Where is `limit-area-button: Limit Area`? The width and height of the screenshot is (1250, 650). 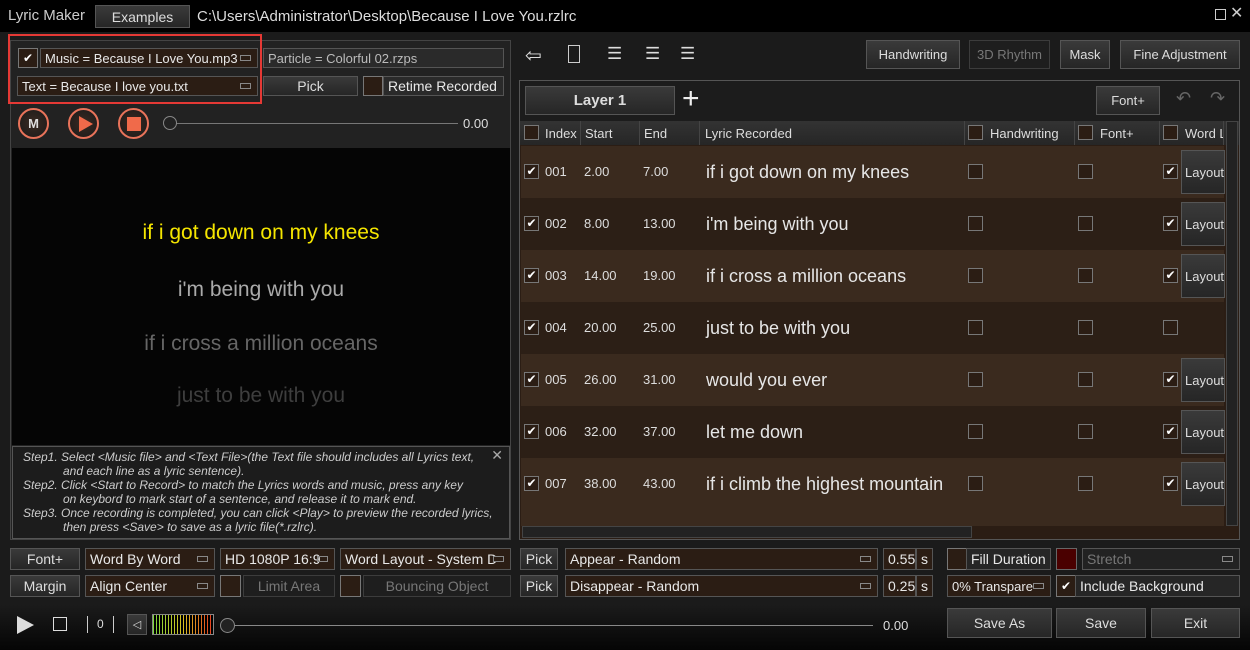
limit-area-button: Limit Area is located at coordinates (289, 586).